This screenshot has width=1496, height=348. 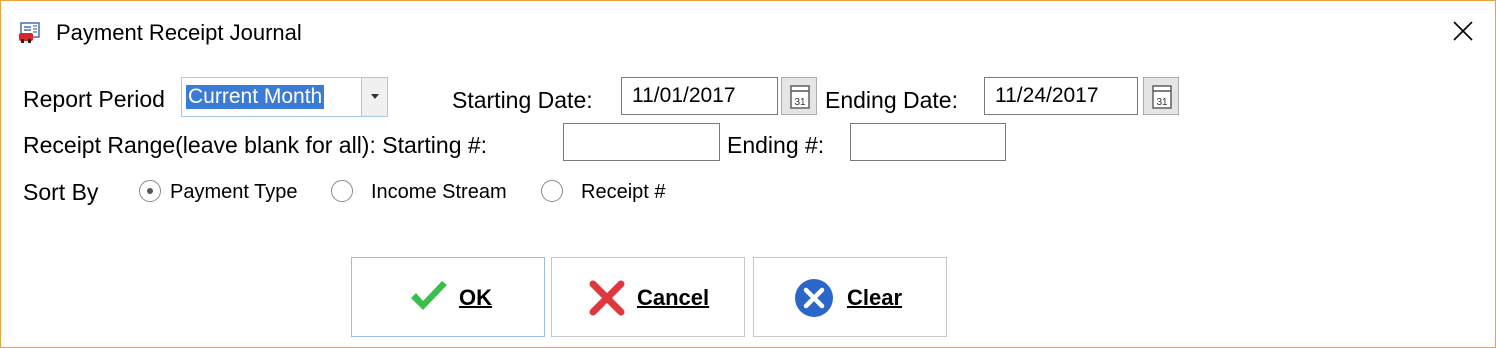 I want to click on clear-button-label: Clear, so click(x=875, y=297).